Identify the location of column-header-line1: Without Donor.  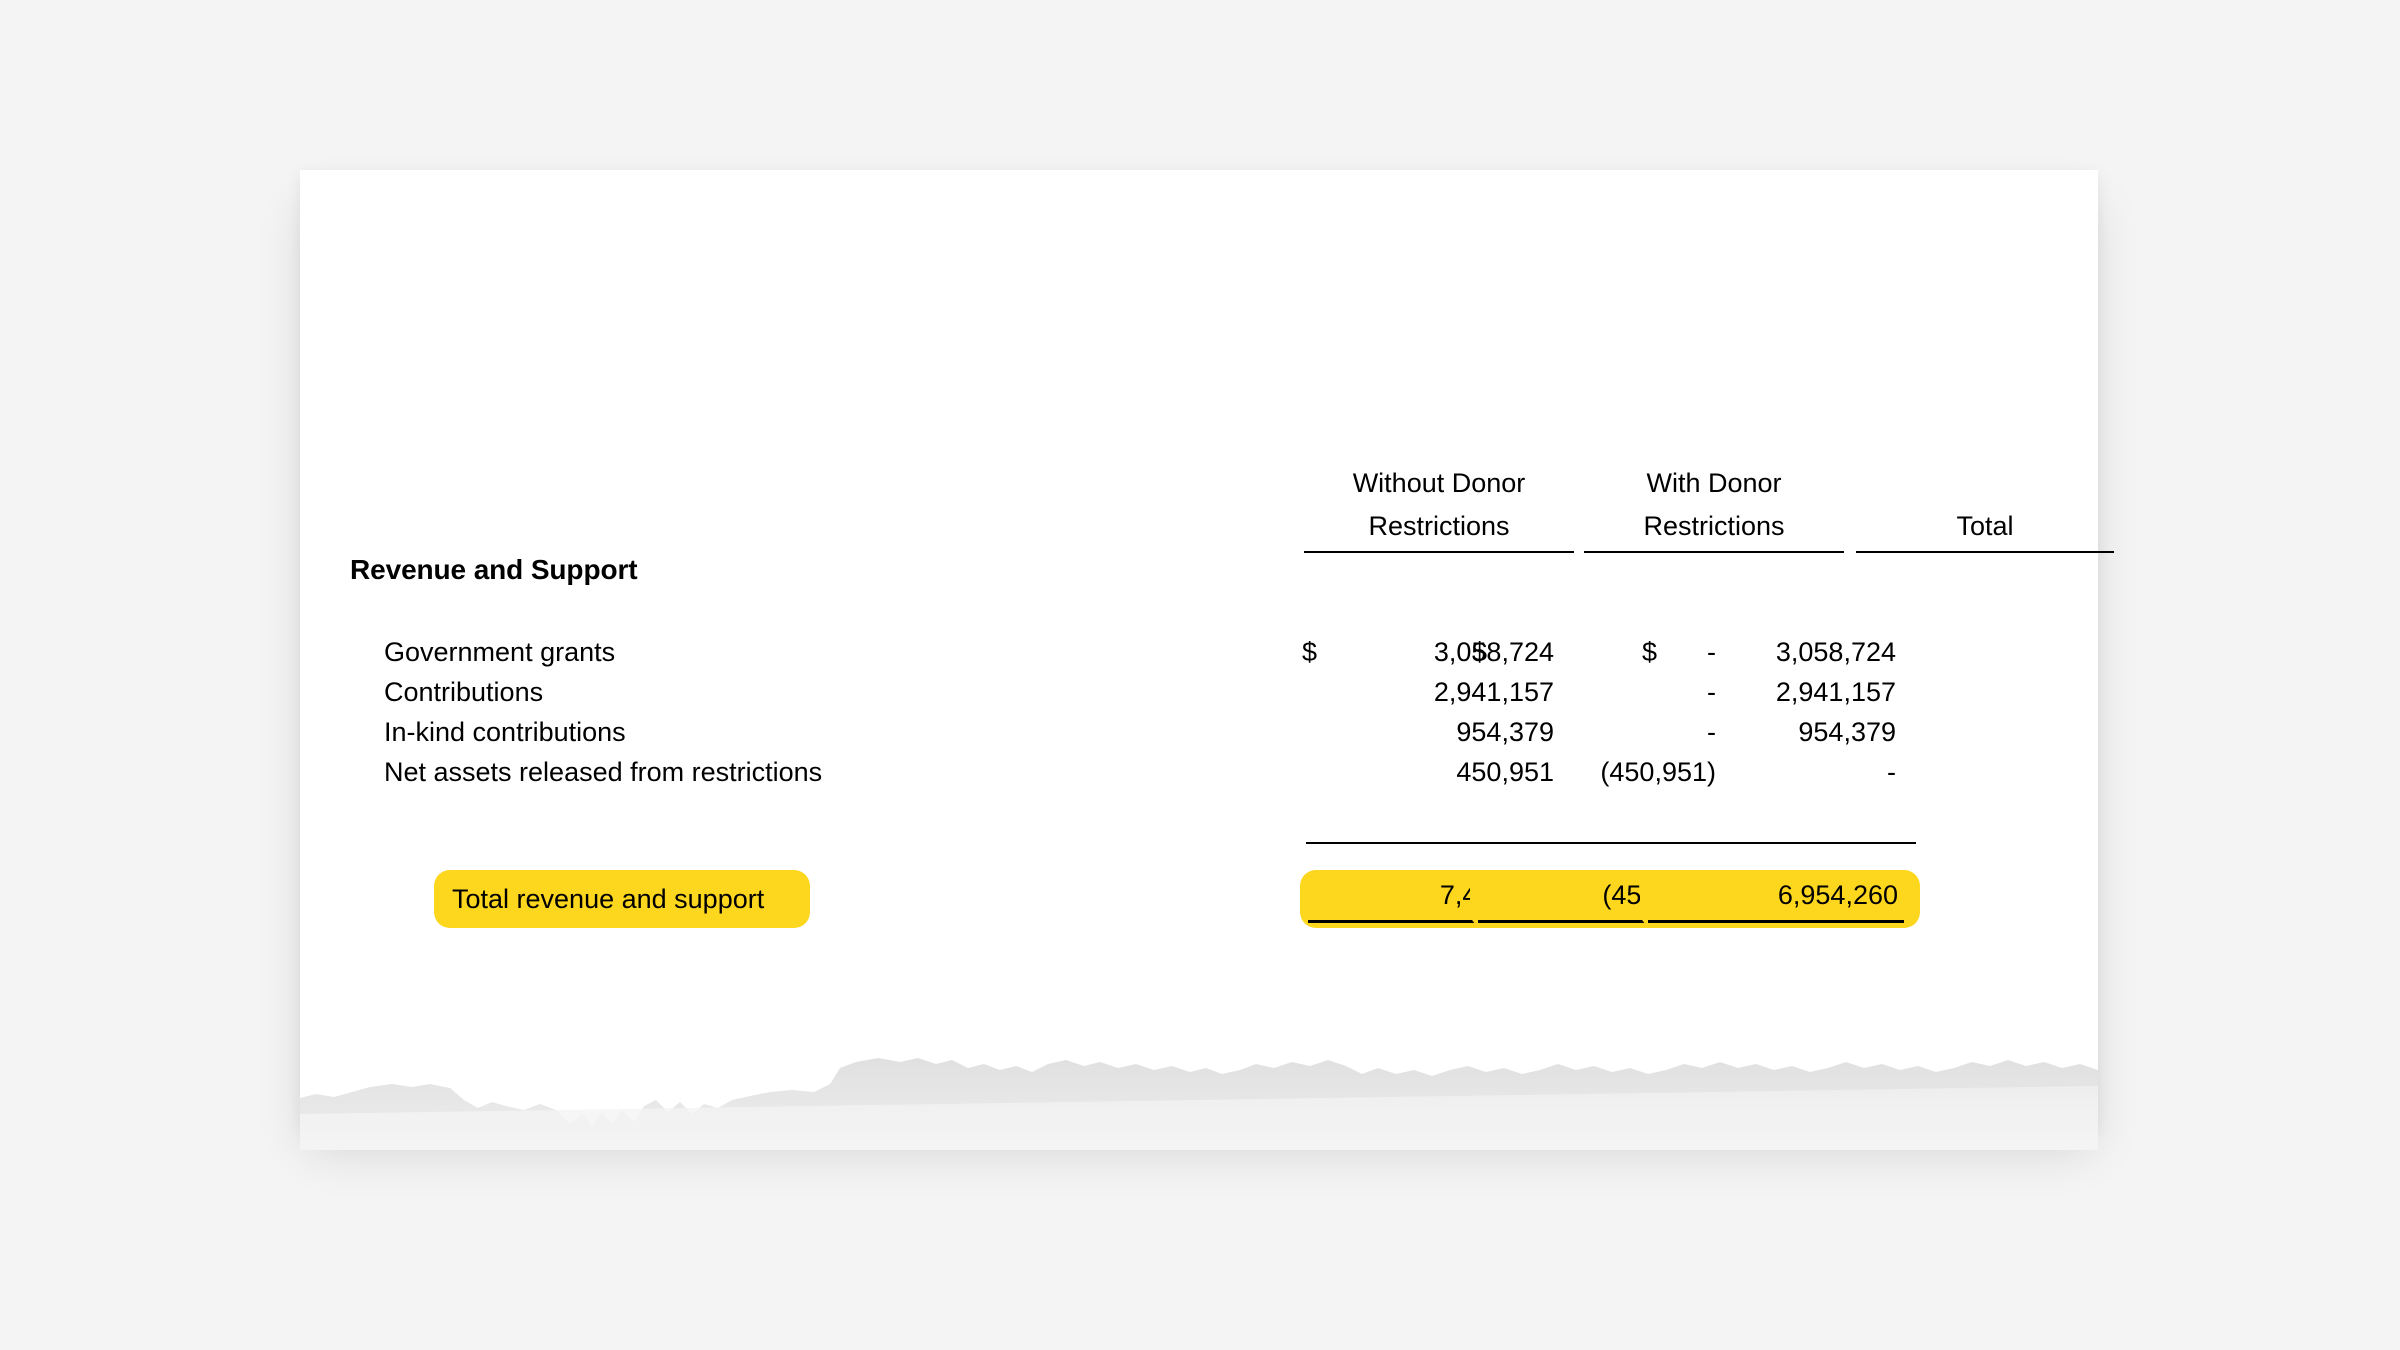
(1439, 483).